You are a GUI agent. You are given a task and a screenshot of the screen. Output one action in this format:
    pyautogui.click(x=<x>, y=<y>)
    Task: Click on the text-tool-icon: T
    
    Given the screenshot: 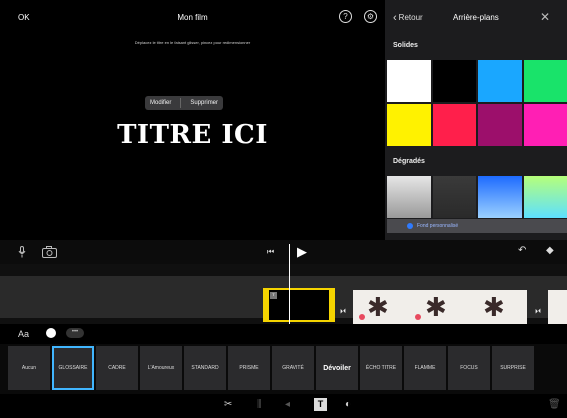 What is the action you would take?
    pyautogui.click(x=320, y=404)
    